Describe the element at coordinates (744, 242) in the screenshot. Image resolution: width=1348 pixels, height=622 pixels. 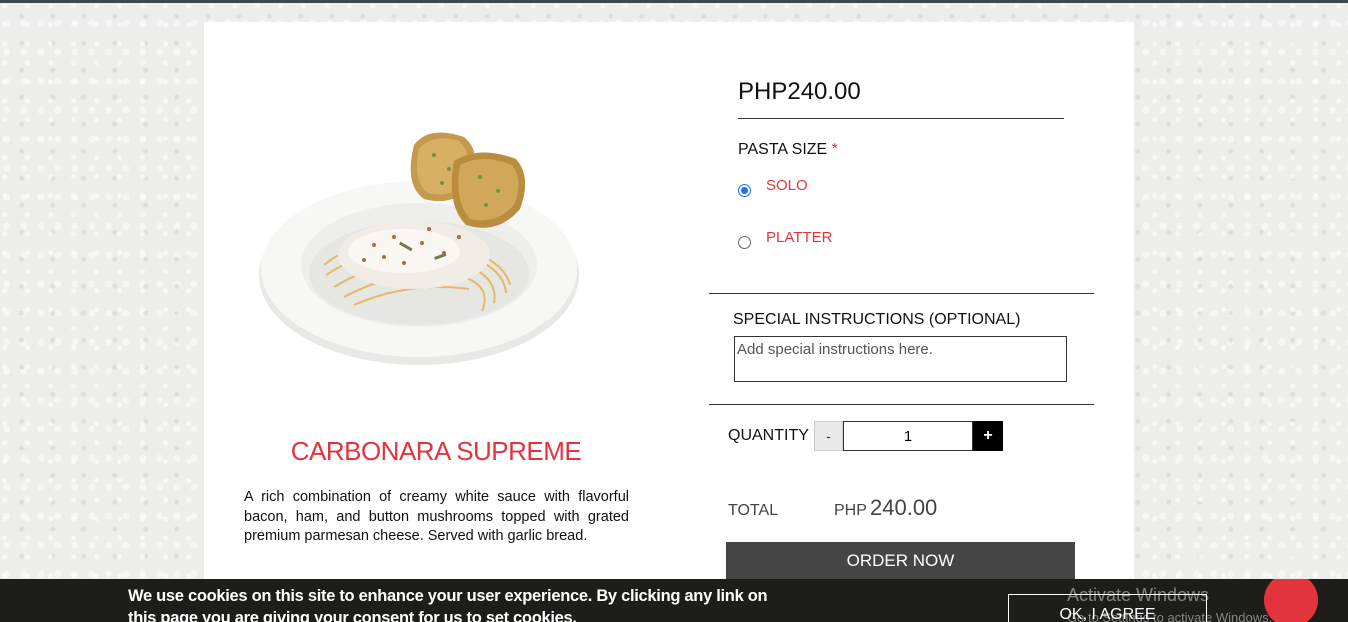
I see `platter-radio` at that location.